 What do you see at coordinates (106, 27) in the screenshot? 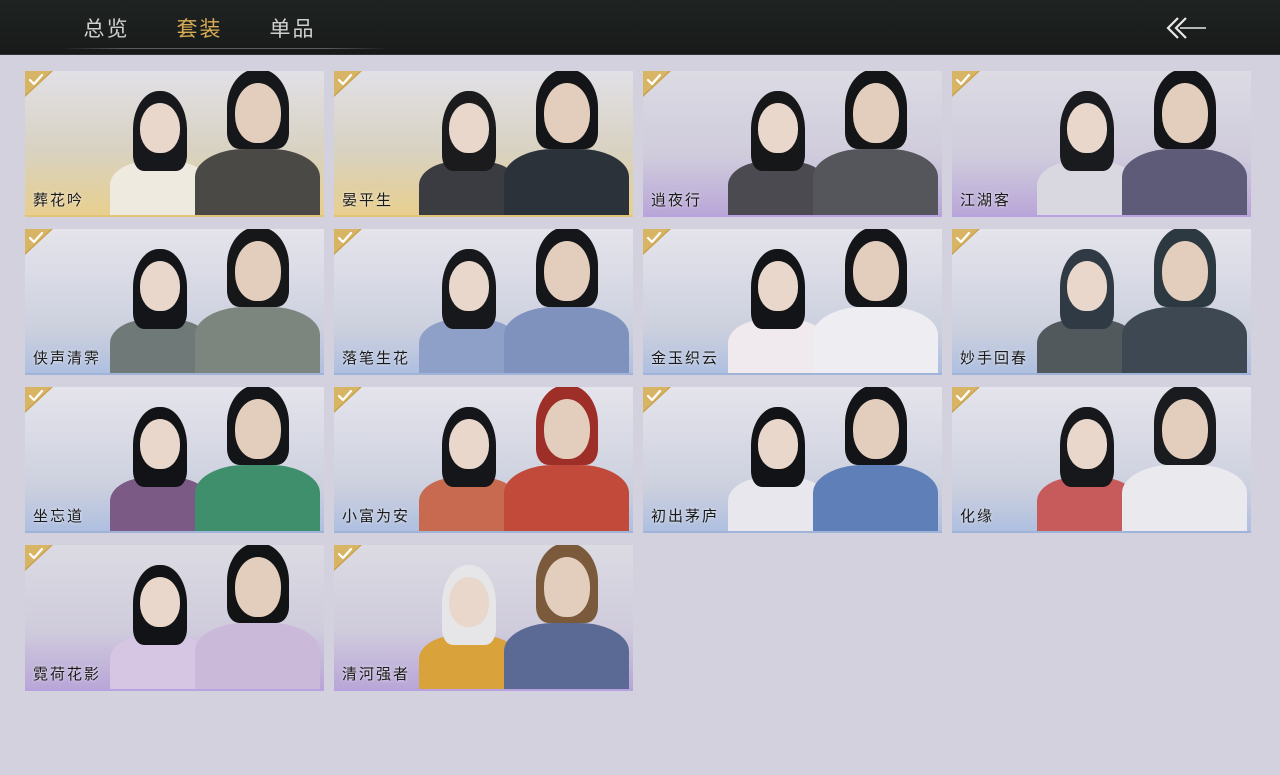
I see `tab-overview: 总览` at bounding box center [106, 27].